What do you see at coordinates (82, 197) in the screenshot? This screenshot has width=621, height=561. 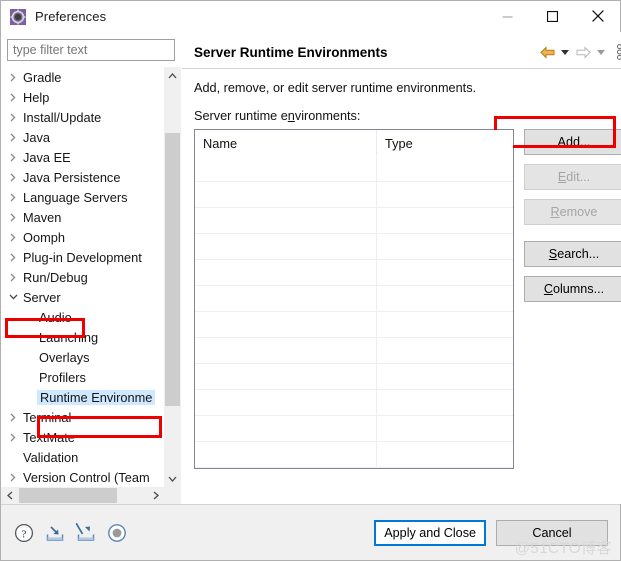 I see `sidebar-item: Language Servers` at bounding box center [82, 197].